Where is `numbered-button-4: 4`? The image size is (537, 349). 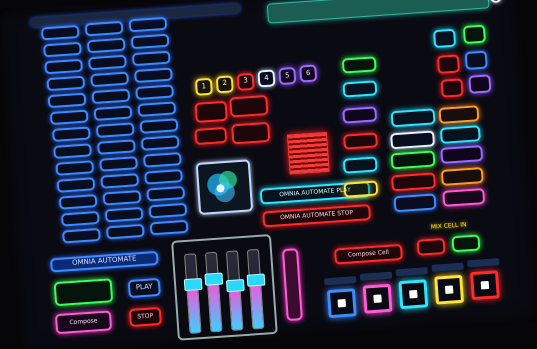 numbered-button-4: 4 is located at coordinates (266, 78).